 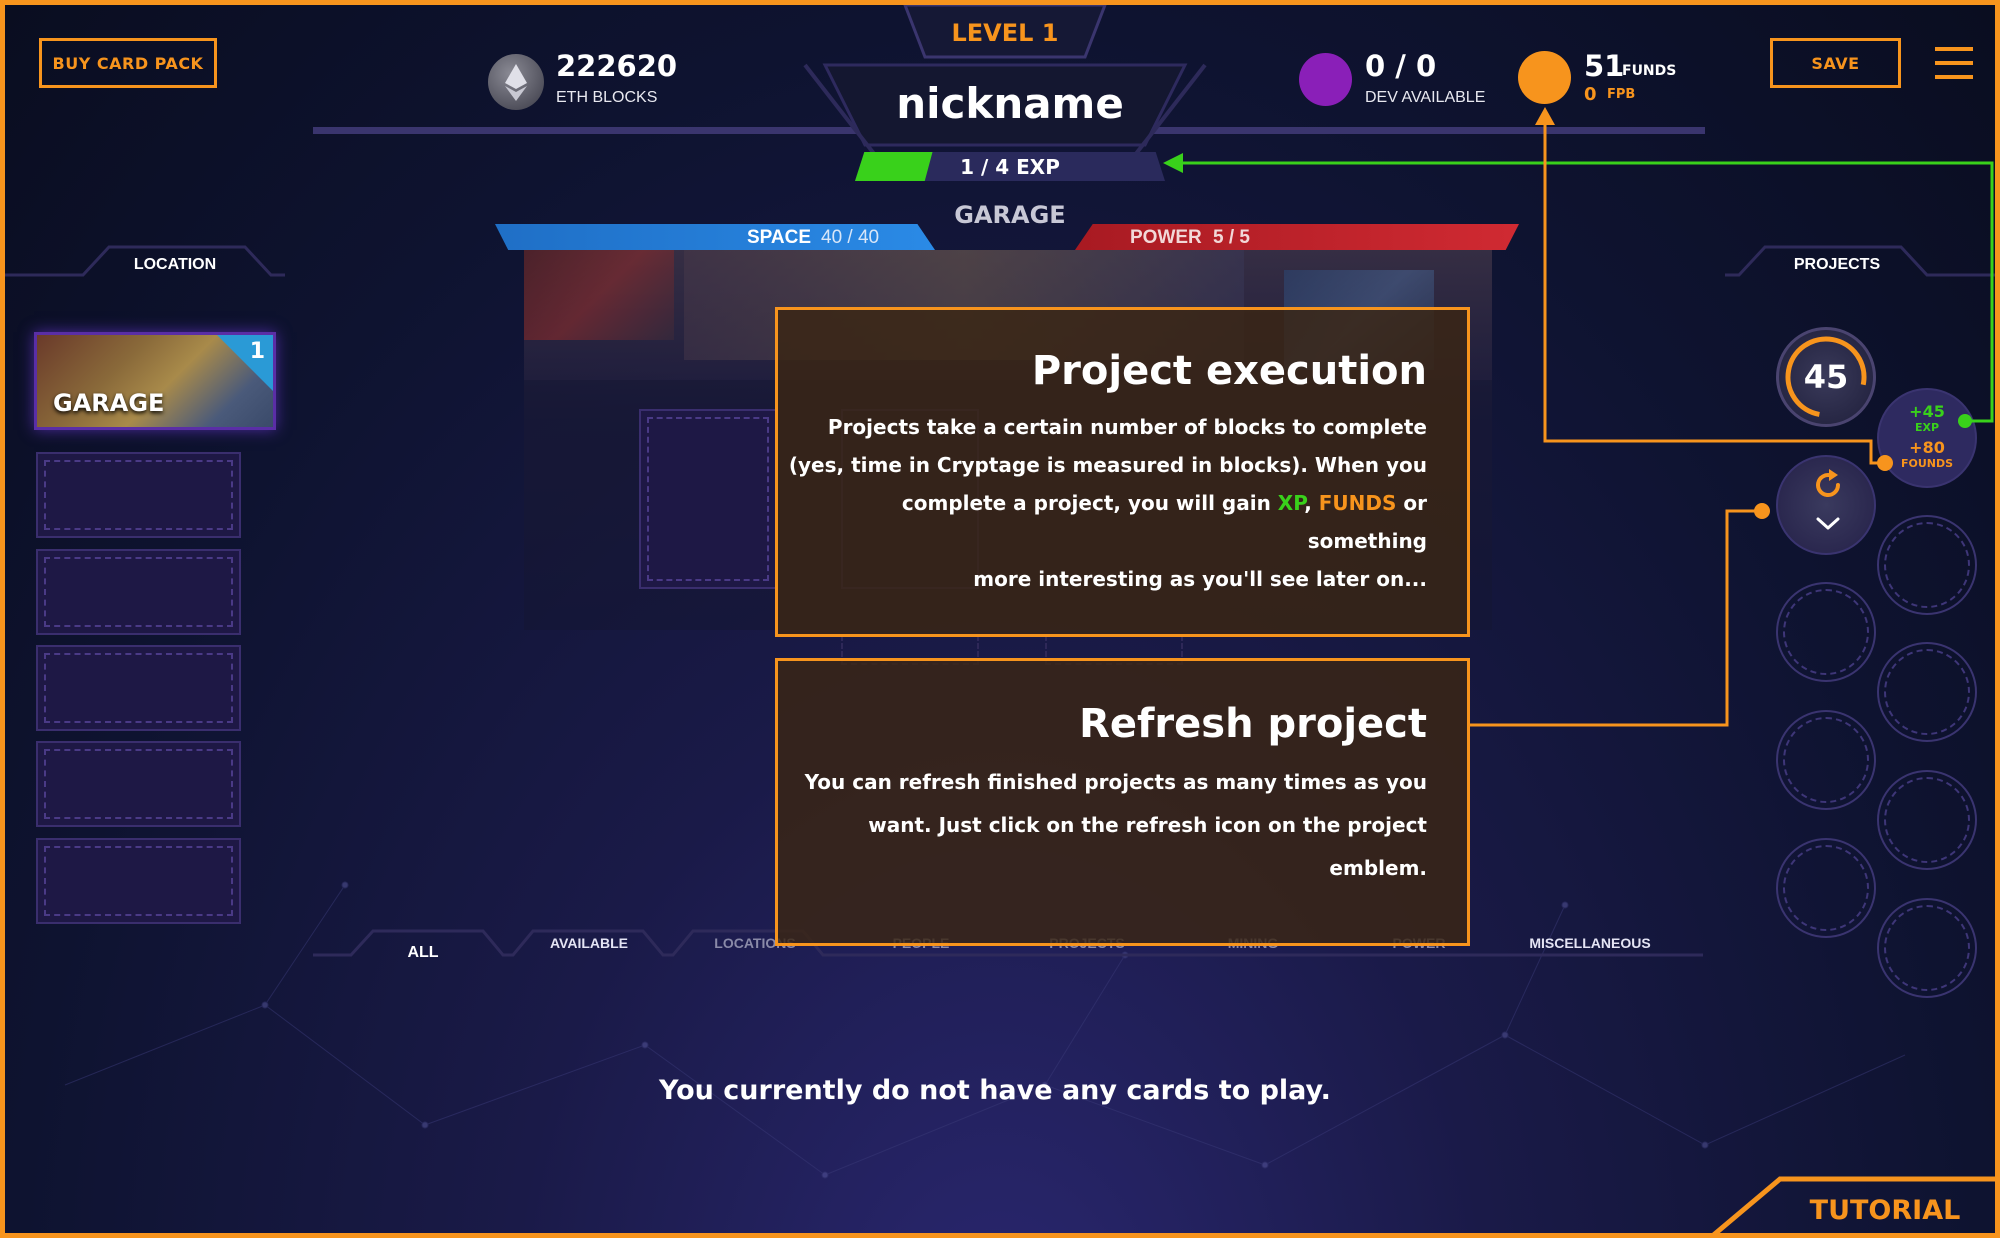 What do you see at coordinates (155, 381) in the screenshot?
I see `garage-location-card: 1 GARAGE` at bounding box center [155, 381].